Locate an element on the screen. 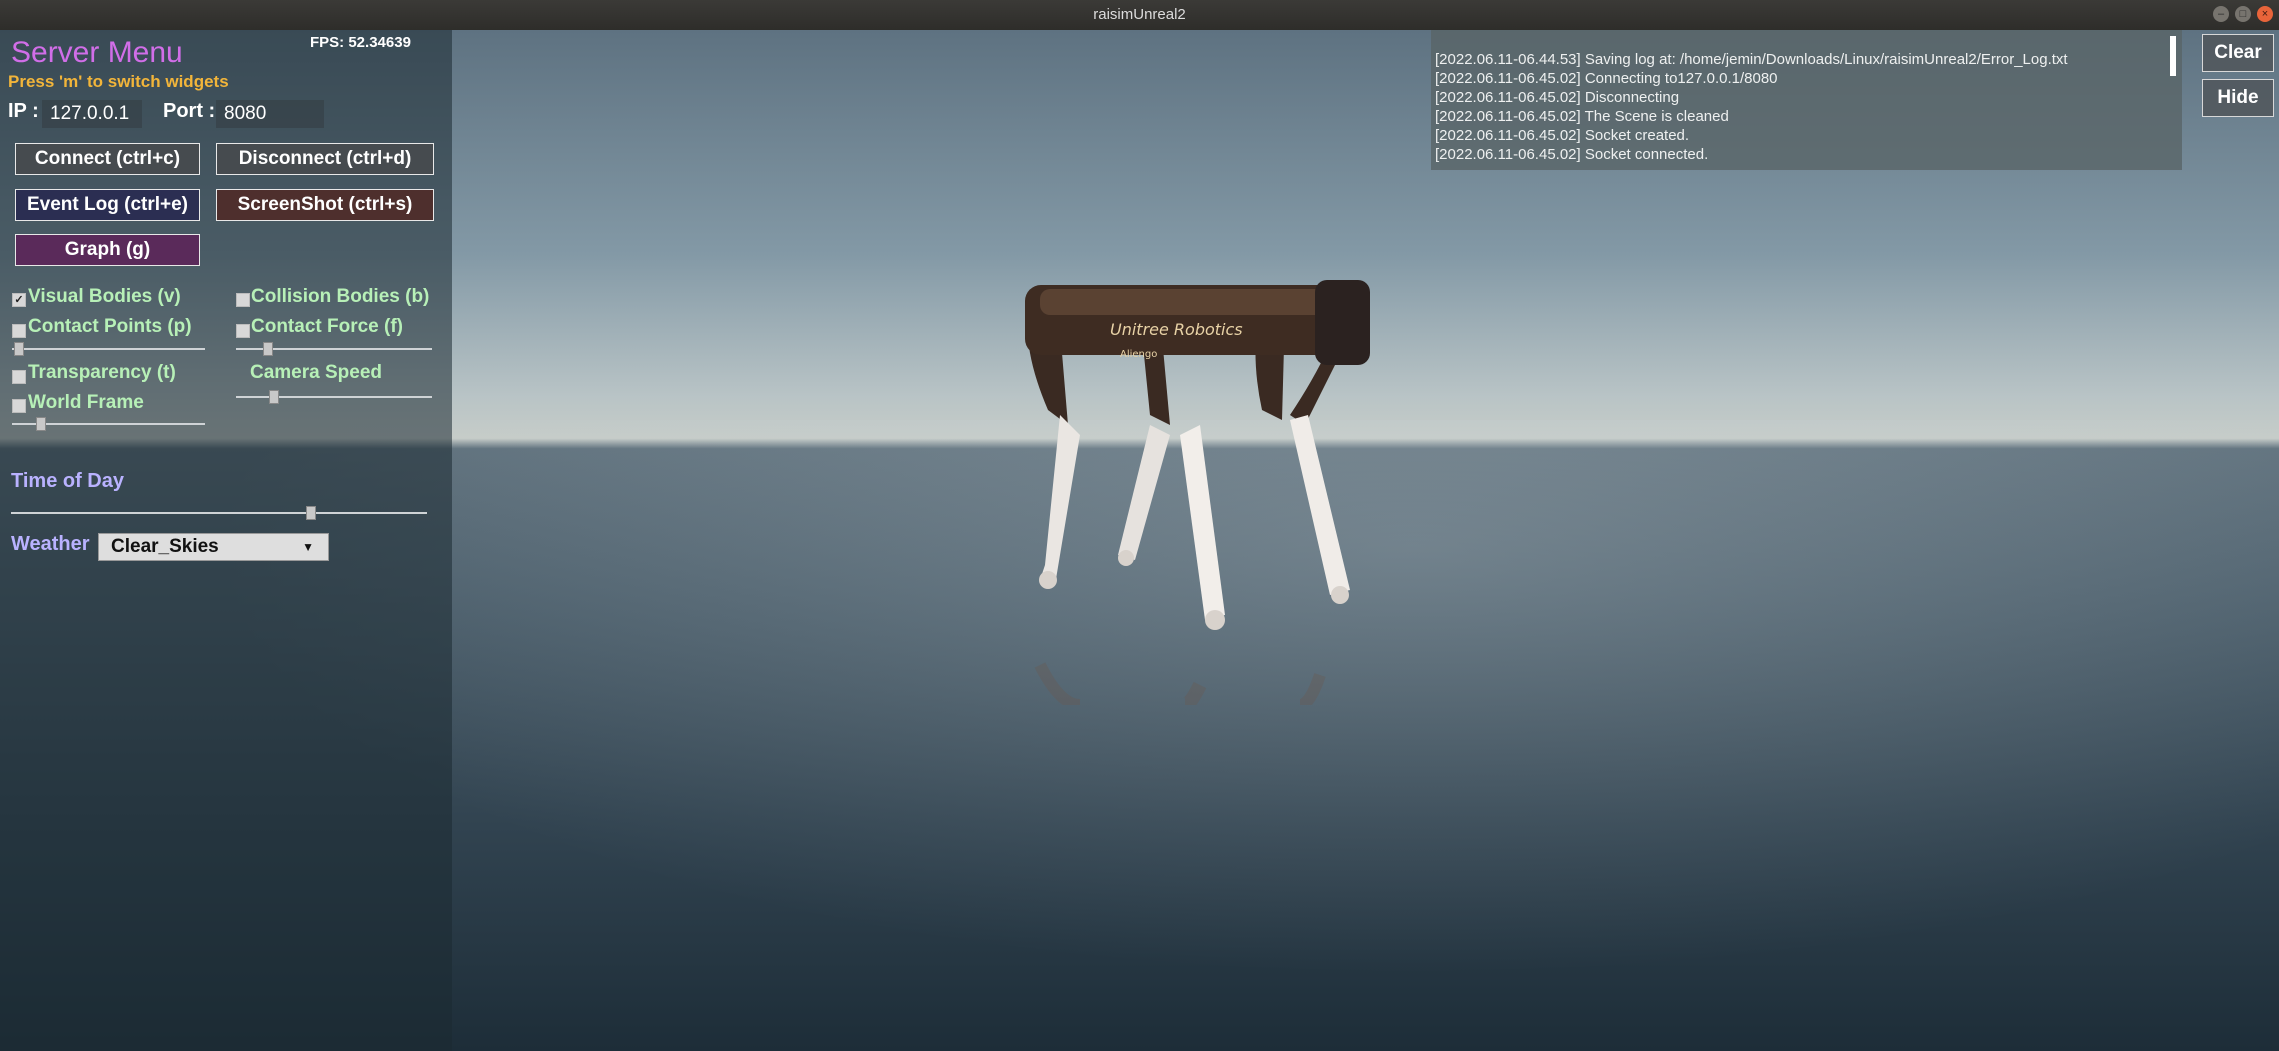 The width and height of the screenshot is (2279, 1051). collision-bodies-checkbox is located at coordinates (243, 300).